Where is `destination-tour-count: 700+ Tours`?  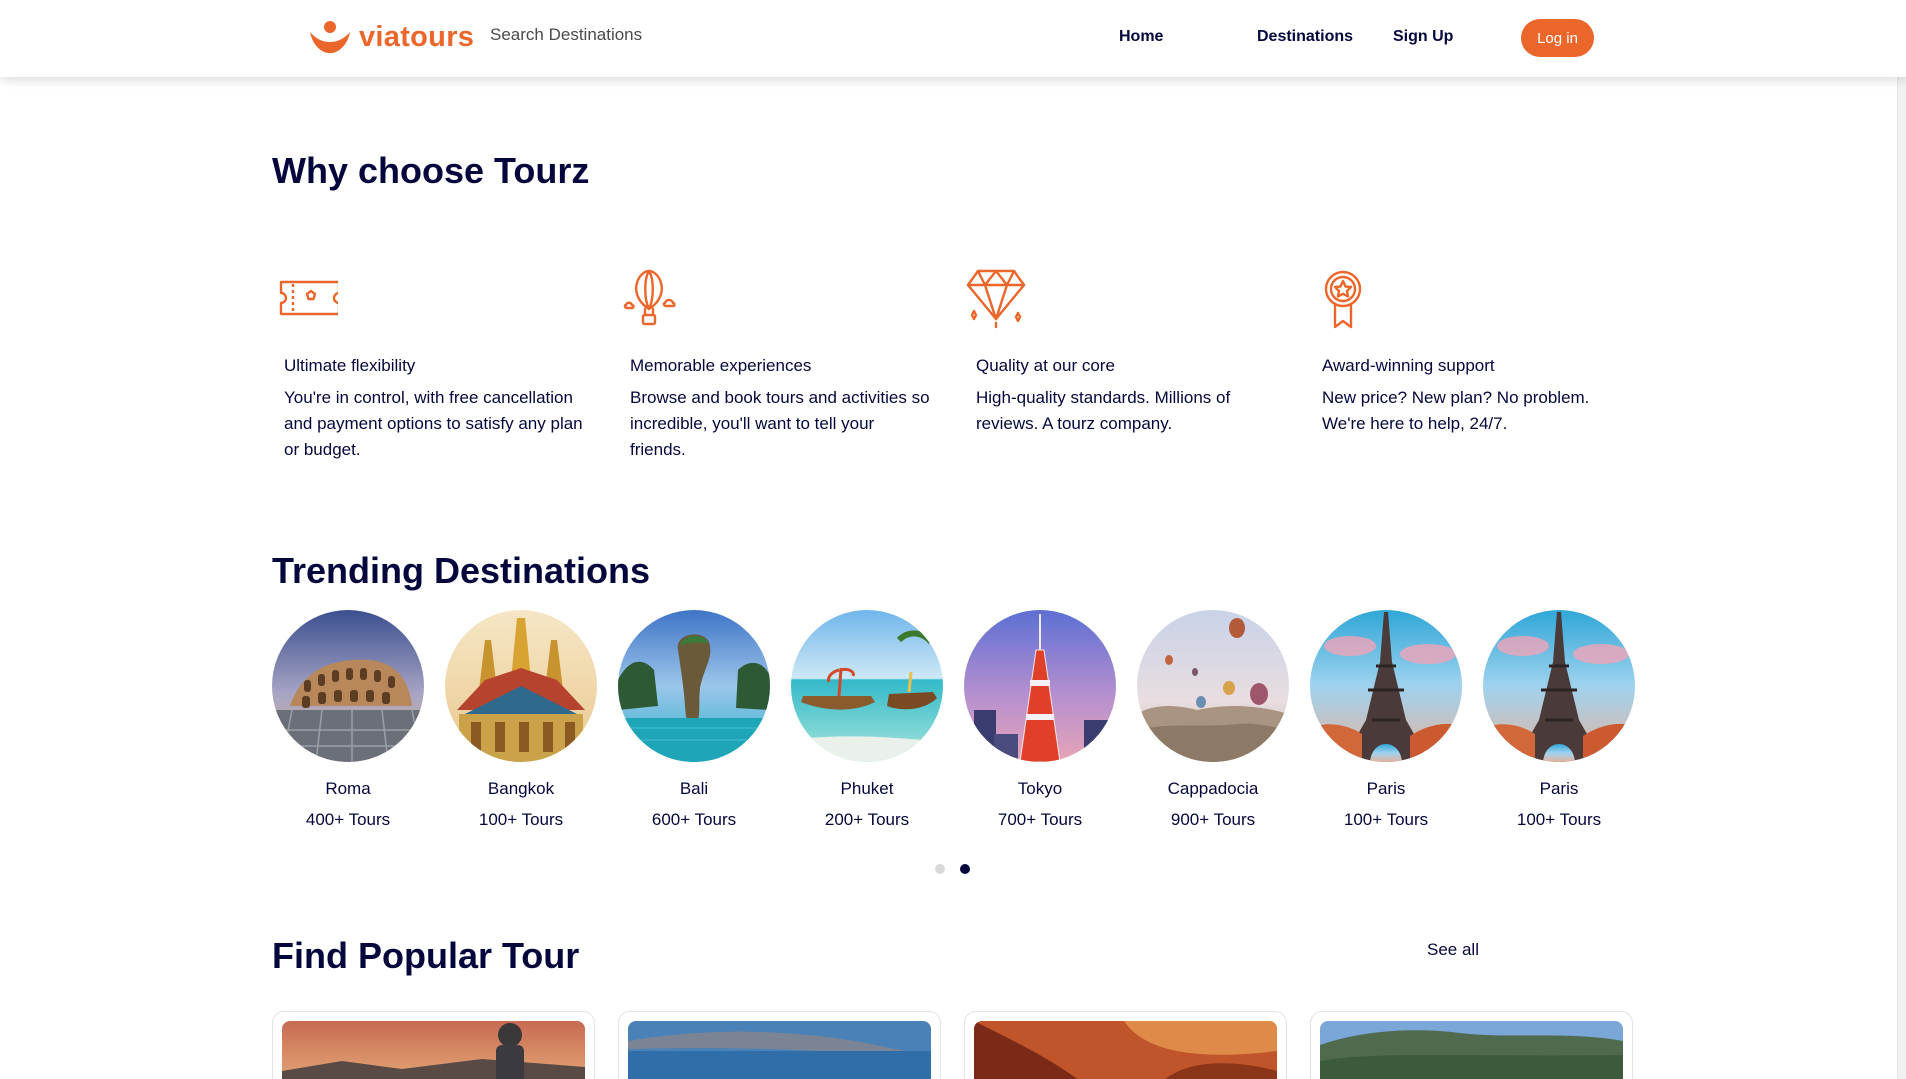
destination-tour-count: 700+ Tours is located at coordinates (1040, 819).